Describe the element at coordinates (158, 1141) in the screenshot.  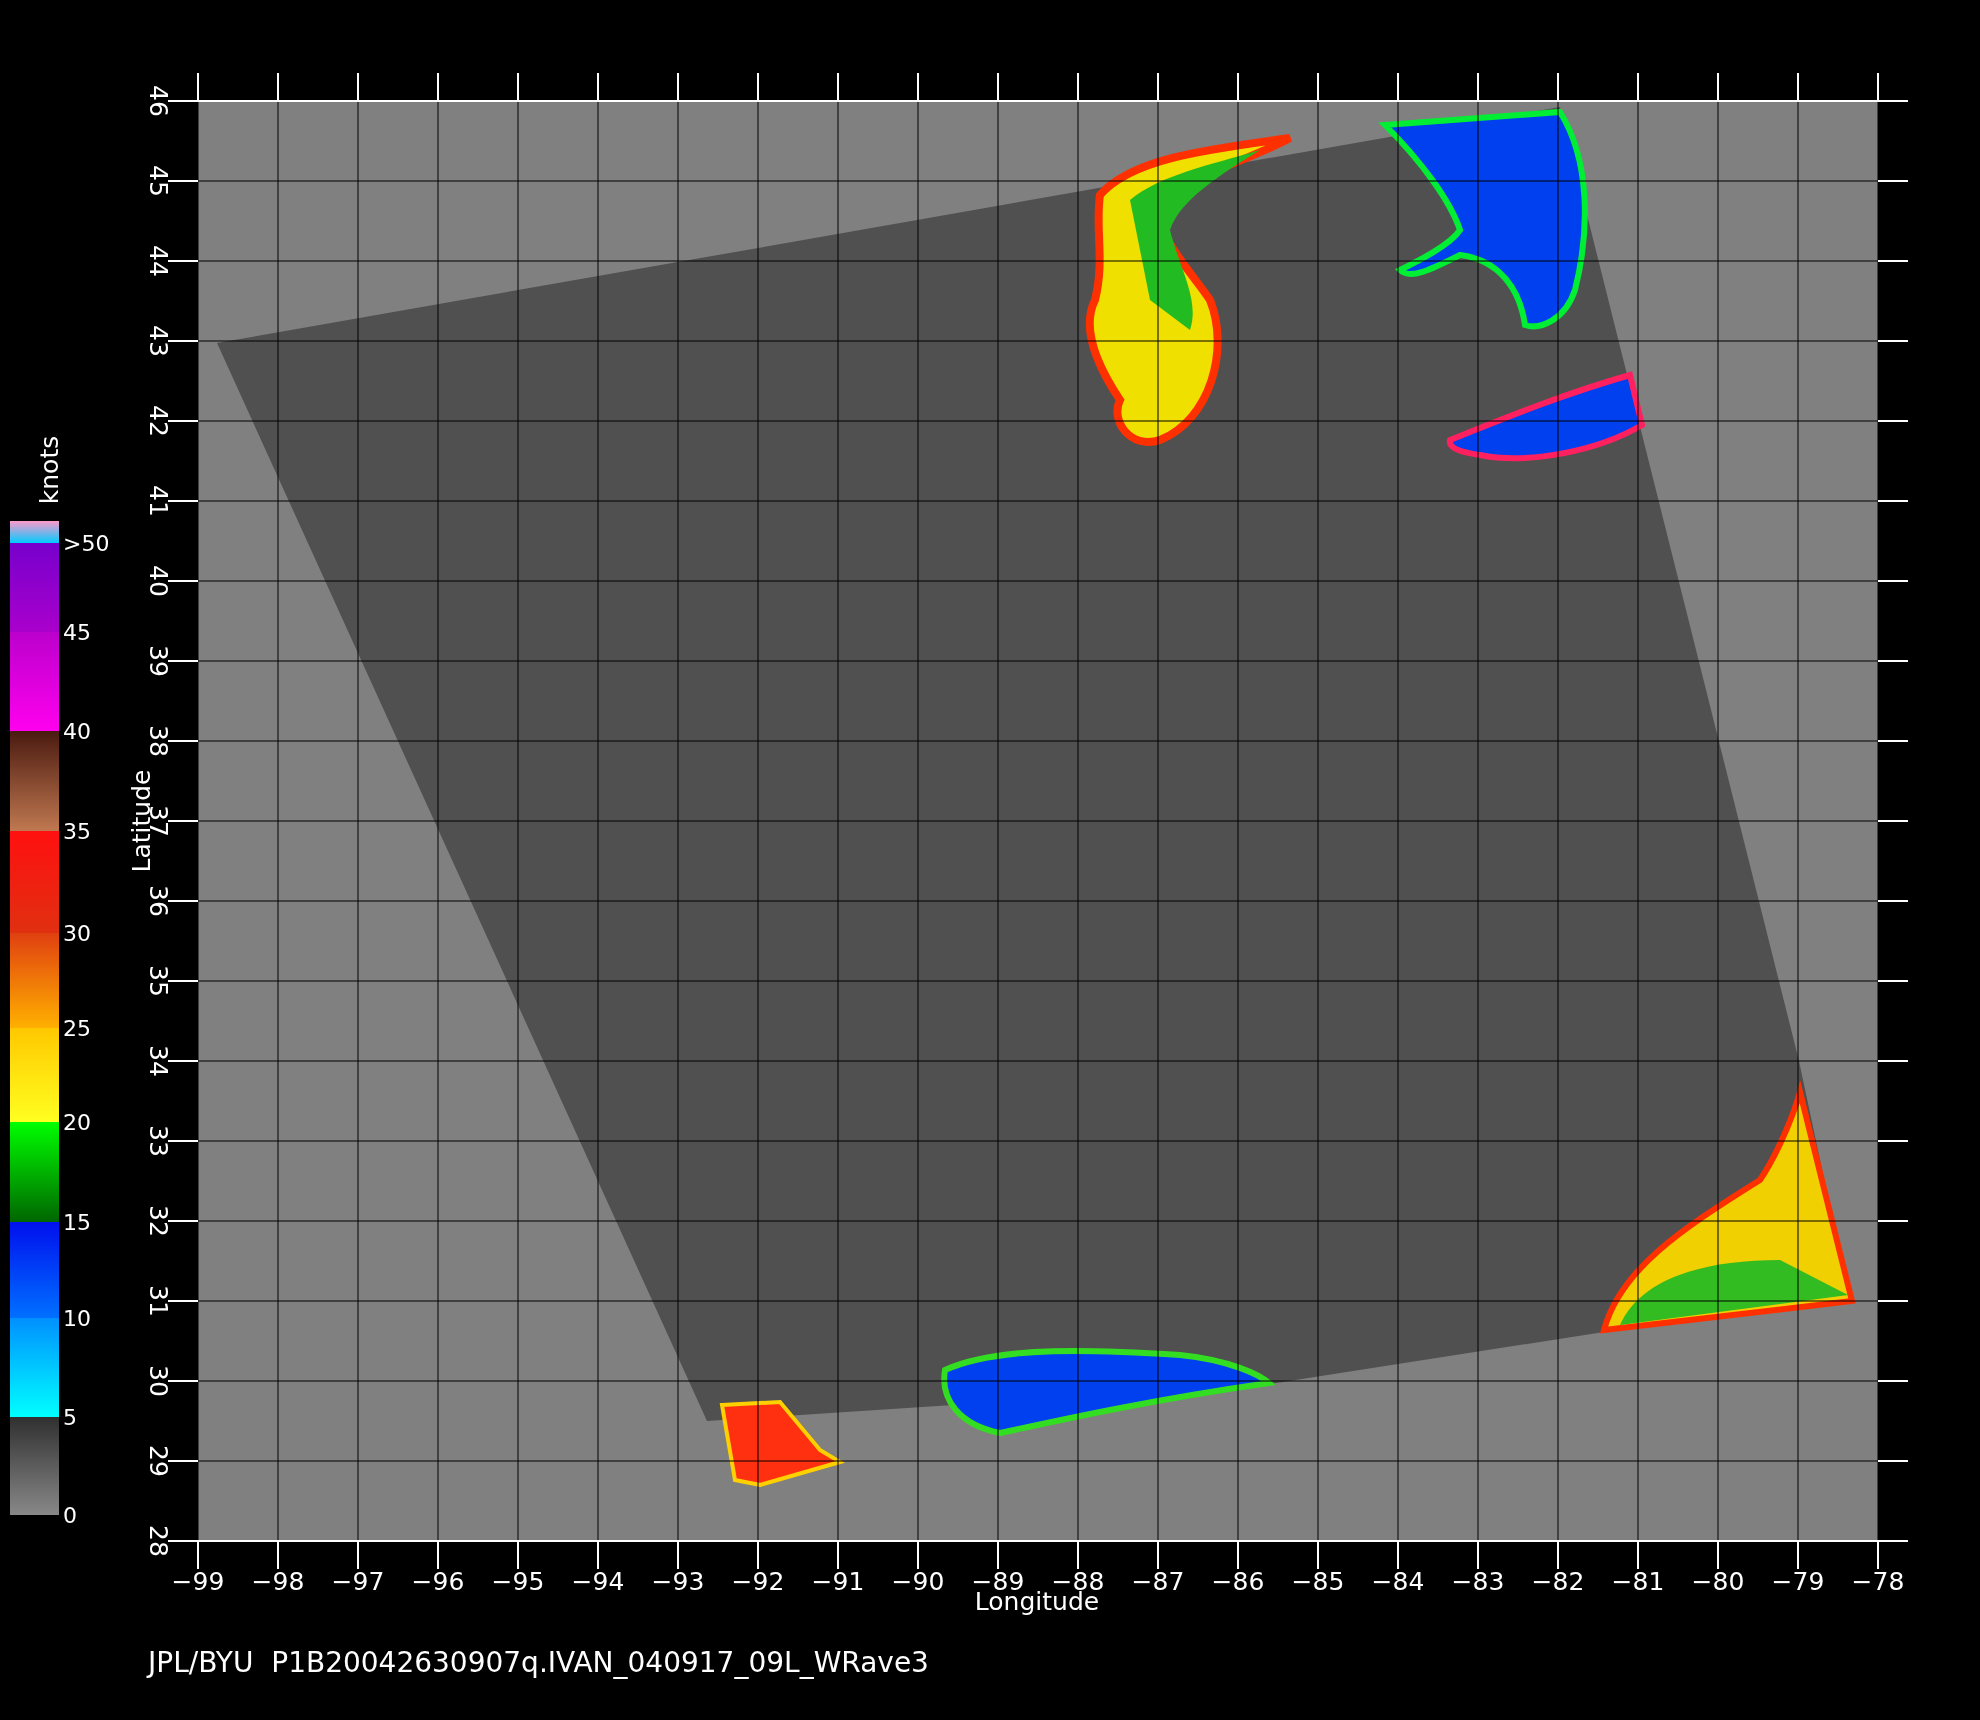
I see `latitude-tick-label: 33` at that location.